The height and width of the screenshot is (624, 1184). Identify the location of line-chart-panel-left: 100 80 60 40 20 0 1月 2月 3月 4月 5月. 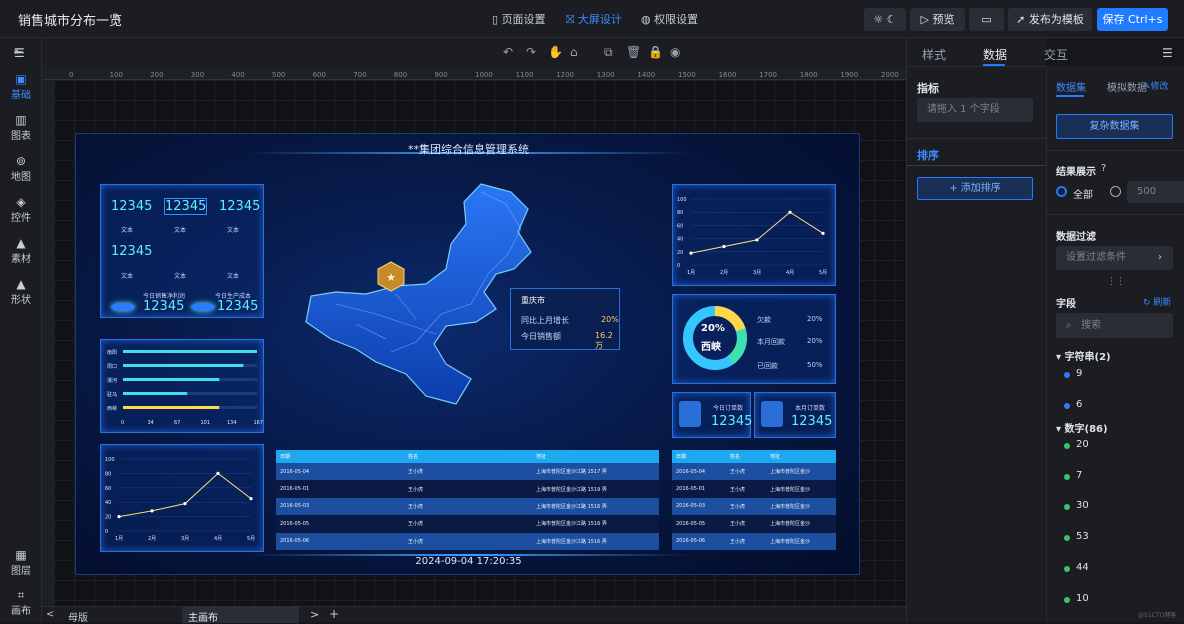
(182, 498).